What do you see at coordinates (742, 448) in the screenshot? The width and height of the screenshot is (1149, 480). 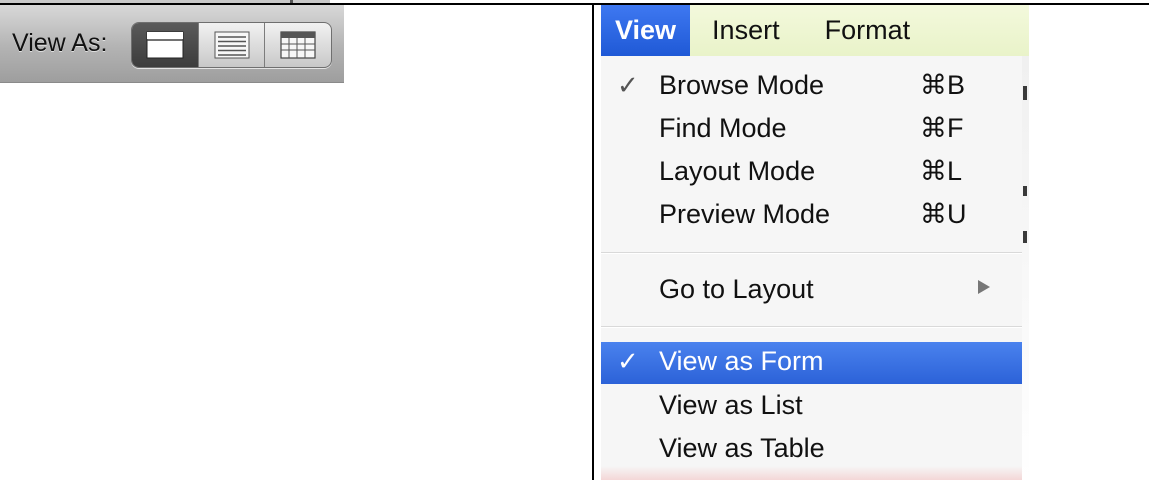 I see `menu-item-label: View as Table` at bounding box center [742, 448].